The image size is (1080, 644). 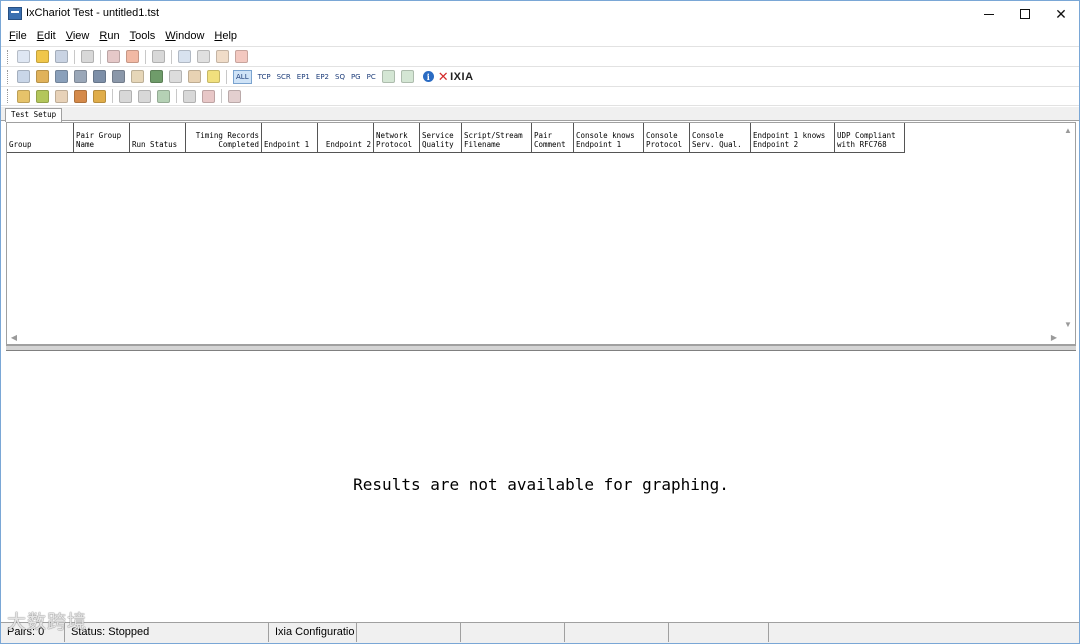 I want to click on filter-icon, so click(x=61, y=96).